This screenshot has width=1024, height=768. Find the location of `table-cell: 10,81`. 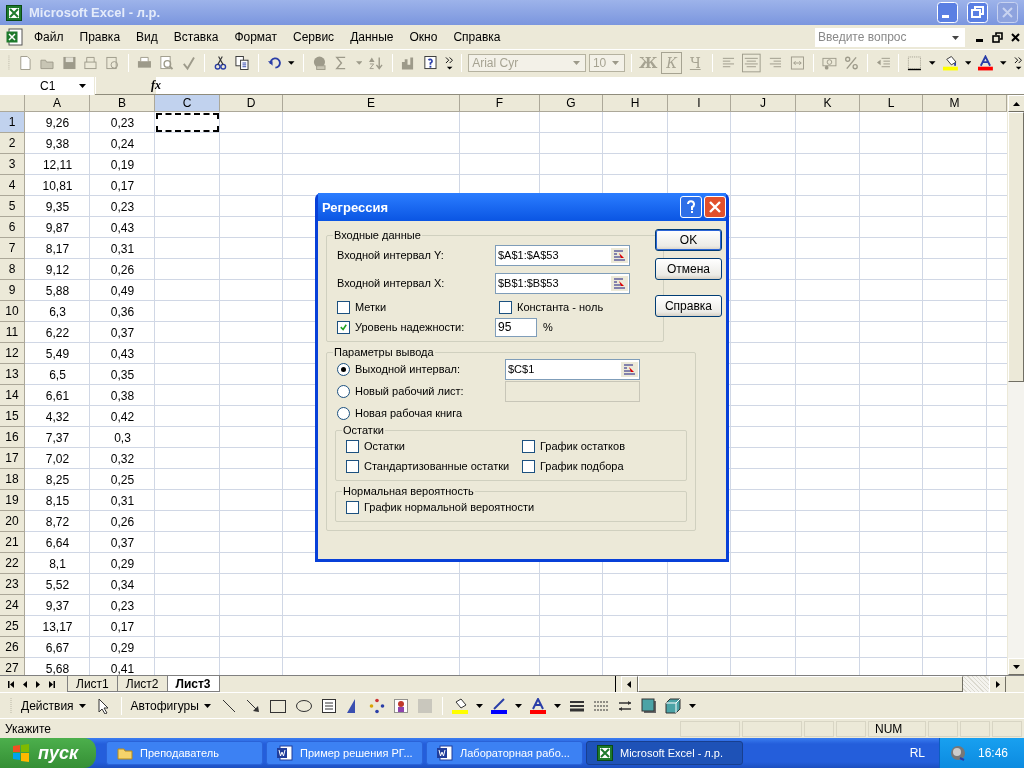

table-cell: 10,81 is located at coordinates (57, 185).